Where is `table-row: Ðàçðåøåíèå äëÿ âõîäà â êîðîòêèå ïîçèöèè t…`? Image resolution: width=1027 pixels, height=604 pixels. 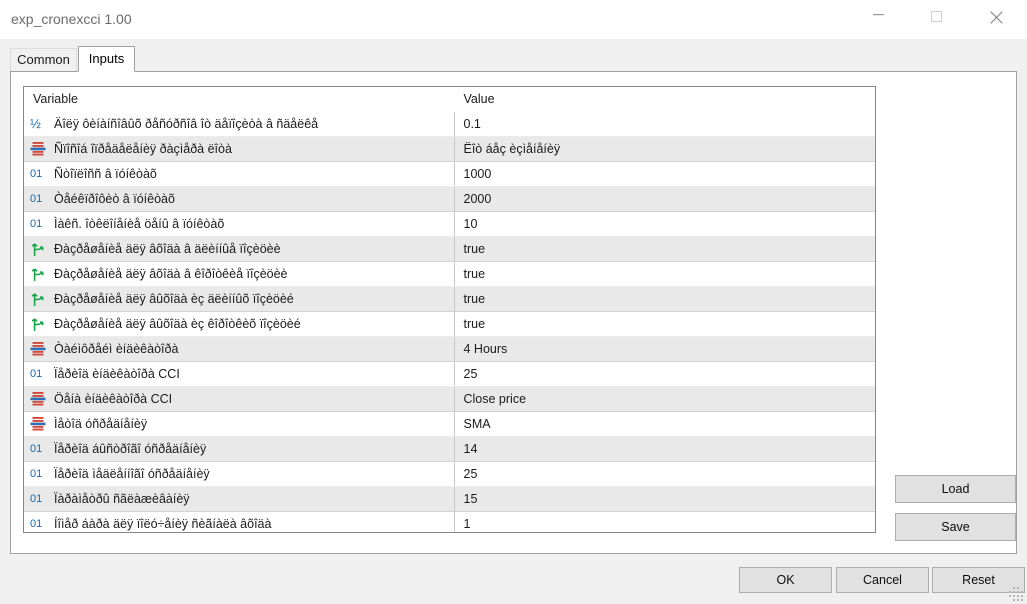
table-row: Ðàçðåøåíèå äëÿ âõîäà â êîðîòêèå ïîçèöèè t… is located at coordinates (449, 274).